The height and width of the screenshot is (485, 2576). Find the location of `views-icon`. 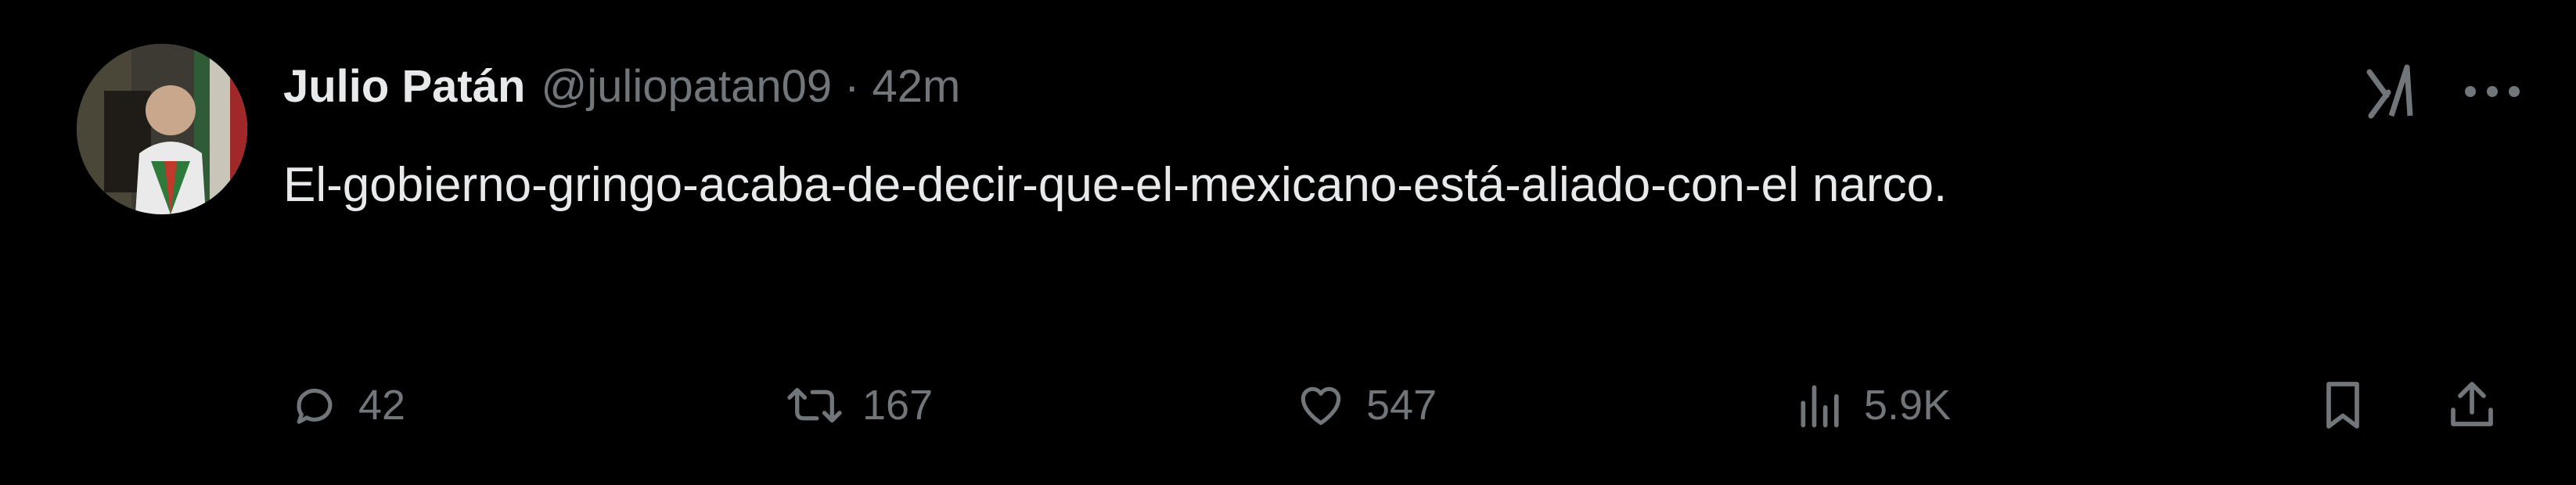

views-icon is located at coordinates (1820, 406).